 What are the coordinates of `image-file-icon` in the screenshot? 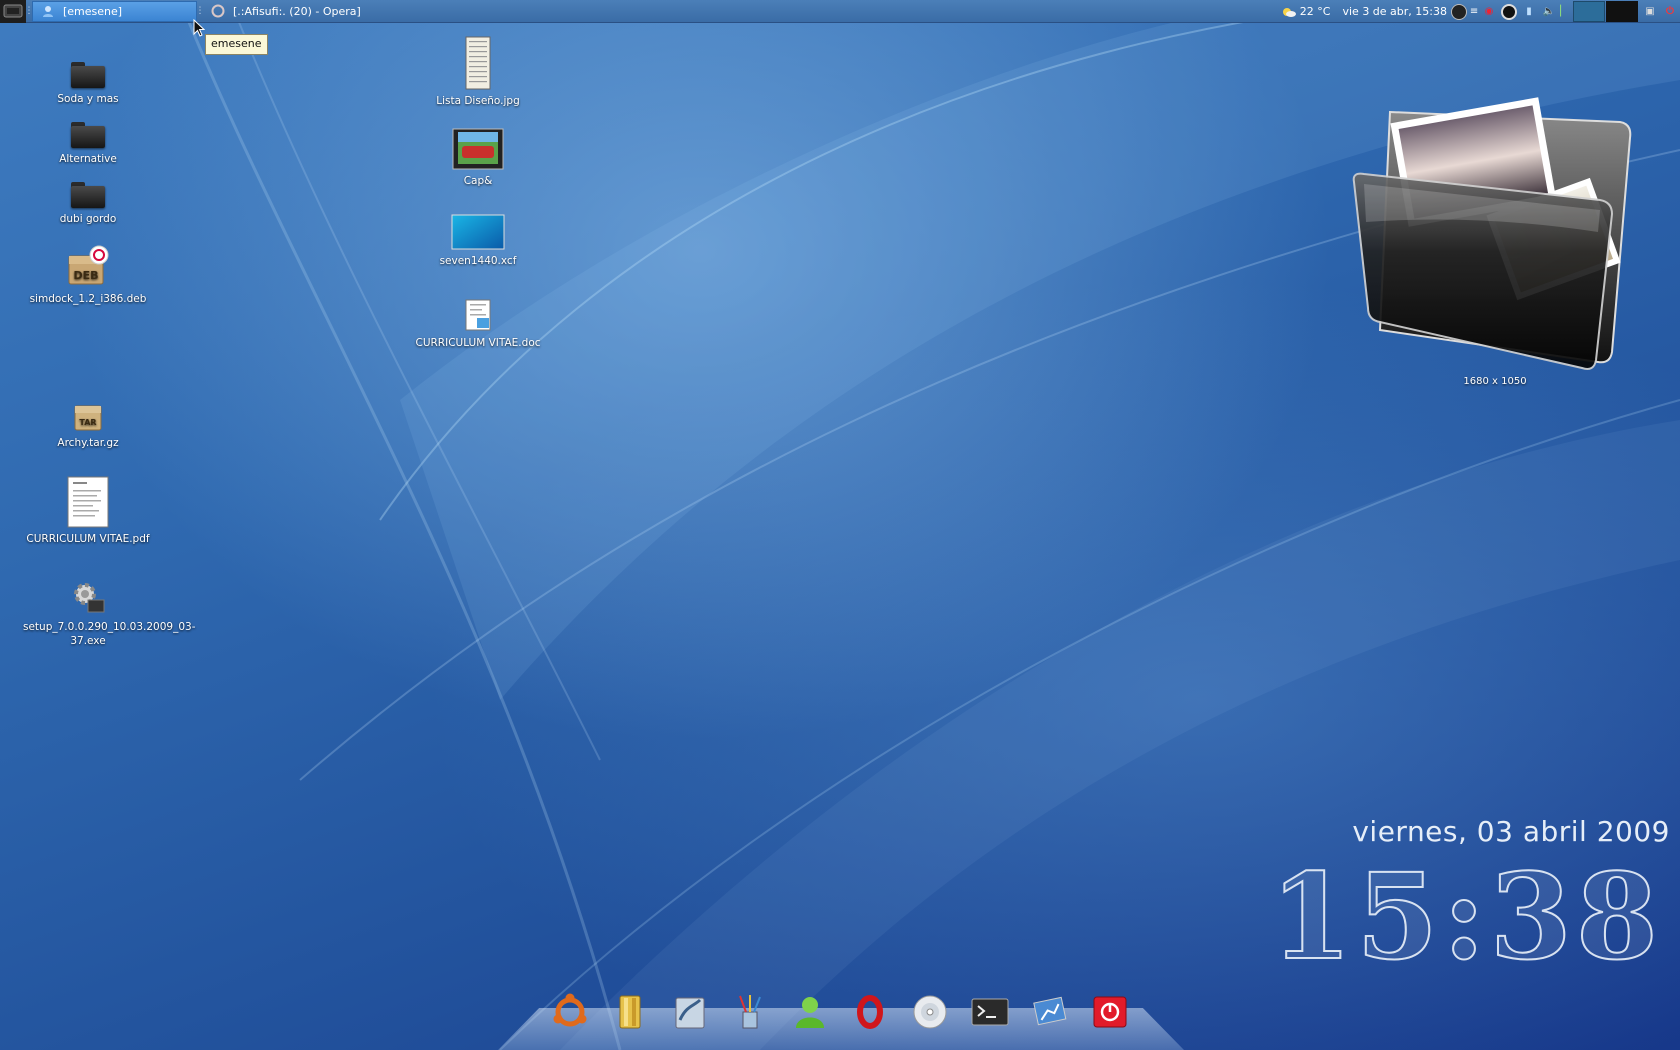 It's located at (478, 63).